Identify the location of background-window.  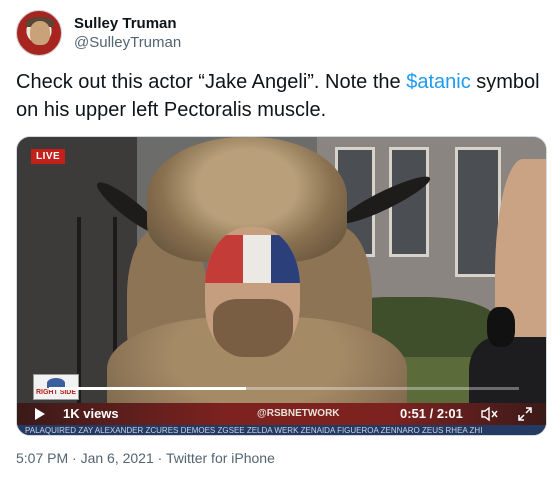
(478, 212).